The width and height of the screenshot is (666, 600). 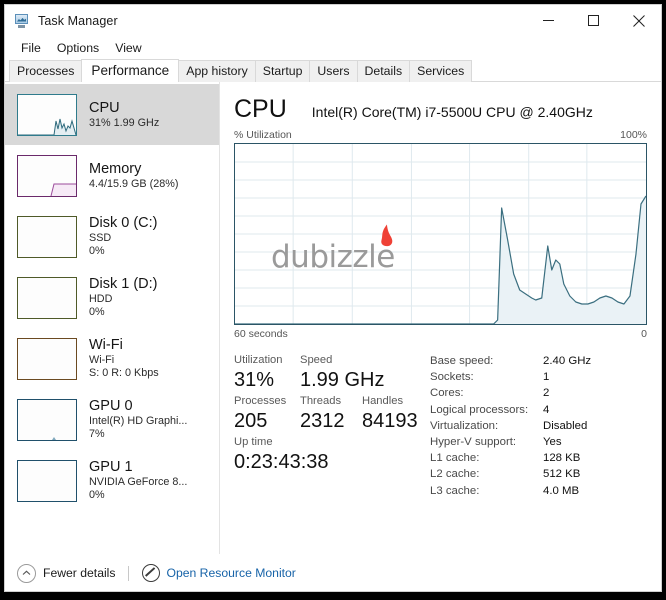 I want to click on minimize-button, so click(x=548, y=20).